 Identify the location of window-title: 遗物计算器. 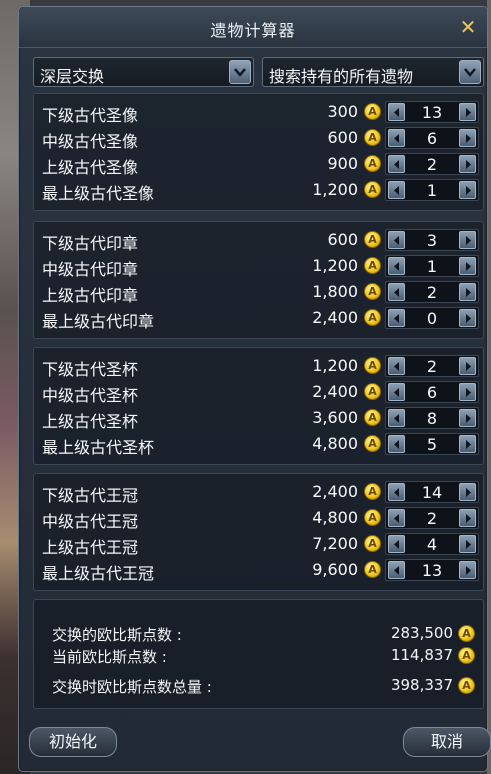
(253, 30).